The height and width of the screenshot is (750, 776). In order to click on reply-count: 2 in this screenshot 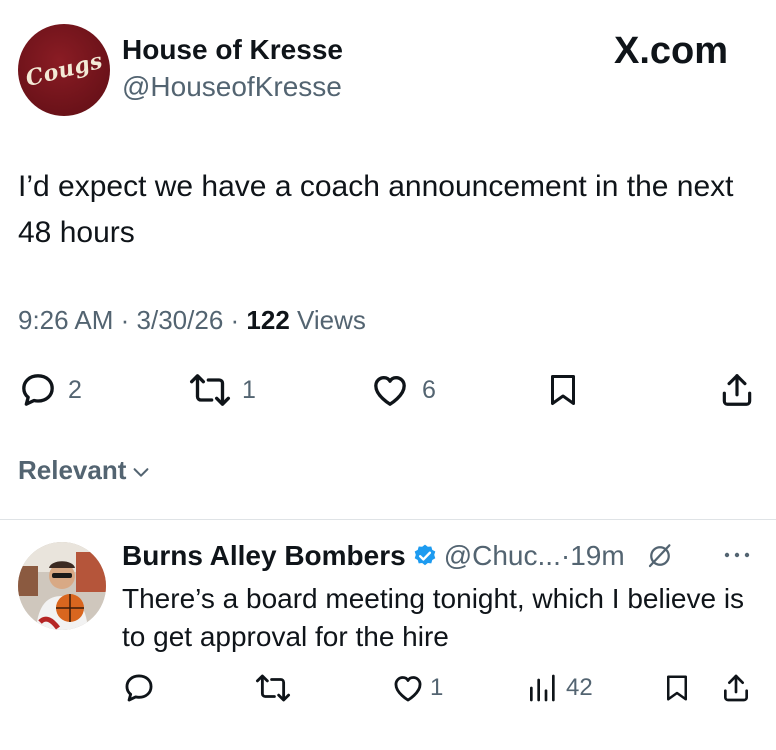, I will do `click(75, 389)`.